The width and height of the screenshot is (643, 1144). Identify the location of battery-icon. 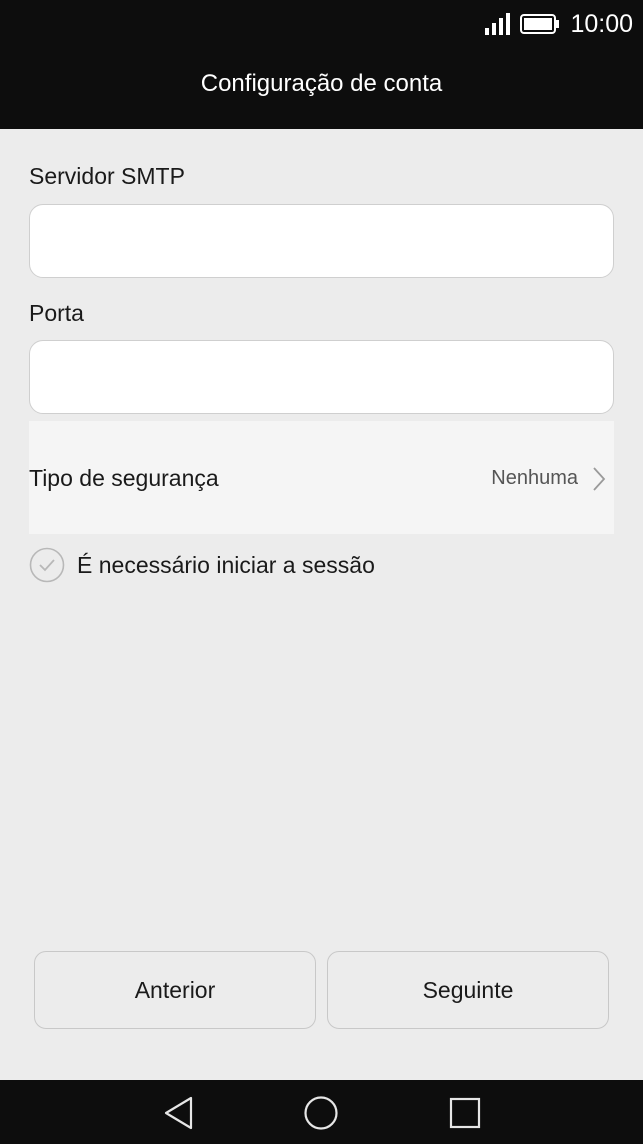
(540, 24).